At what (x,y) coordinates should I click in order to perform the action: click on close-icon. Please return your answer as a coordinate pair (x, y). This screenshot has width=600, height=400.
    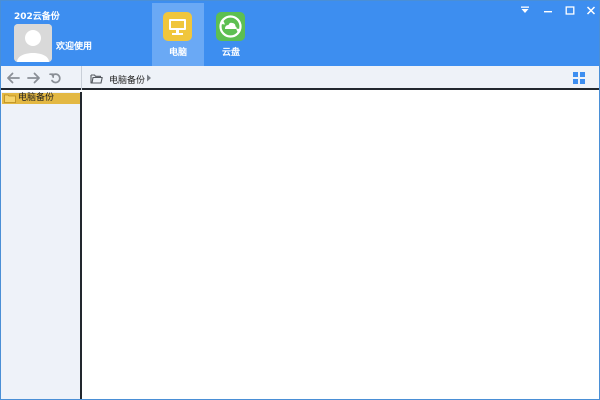
    Looking at the image, I should click on (591, 10).